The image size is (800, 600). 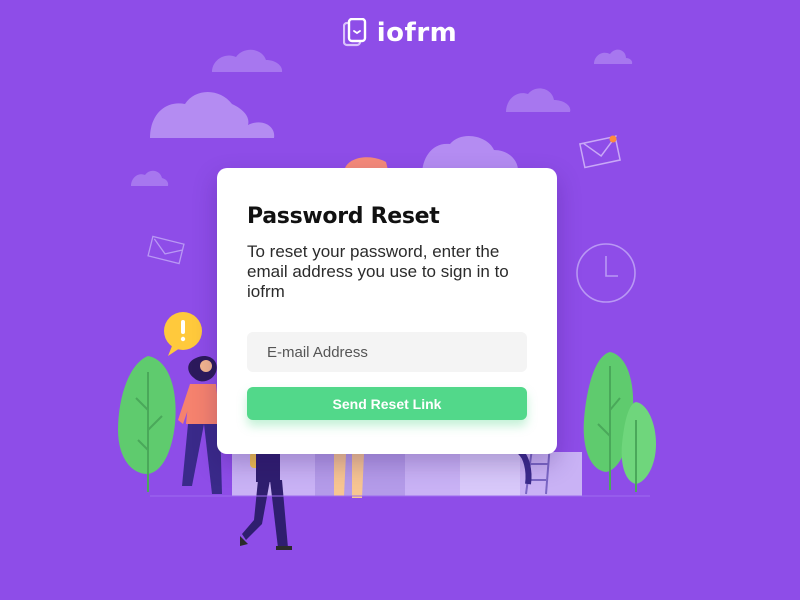 I want to click on brand-logo: iofrm, so click(x=400, y=33).